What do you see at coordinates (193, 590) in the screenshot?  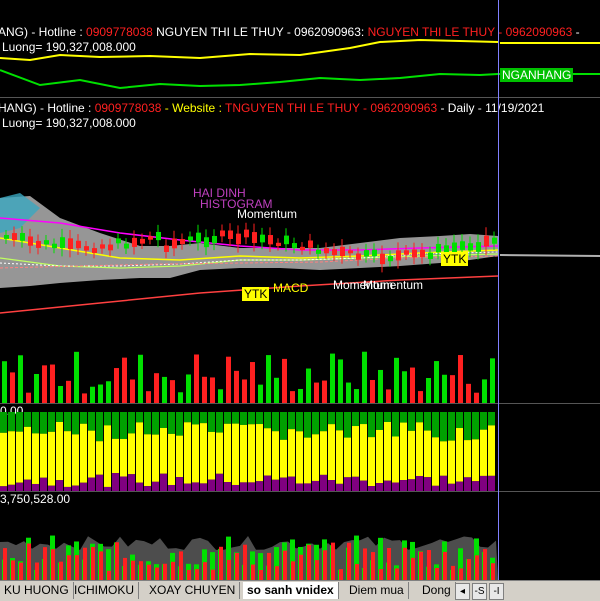 I see `tab-xoay-chuyen: XOAY CHUYEN` at bounding box center [193, 590].